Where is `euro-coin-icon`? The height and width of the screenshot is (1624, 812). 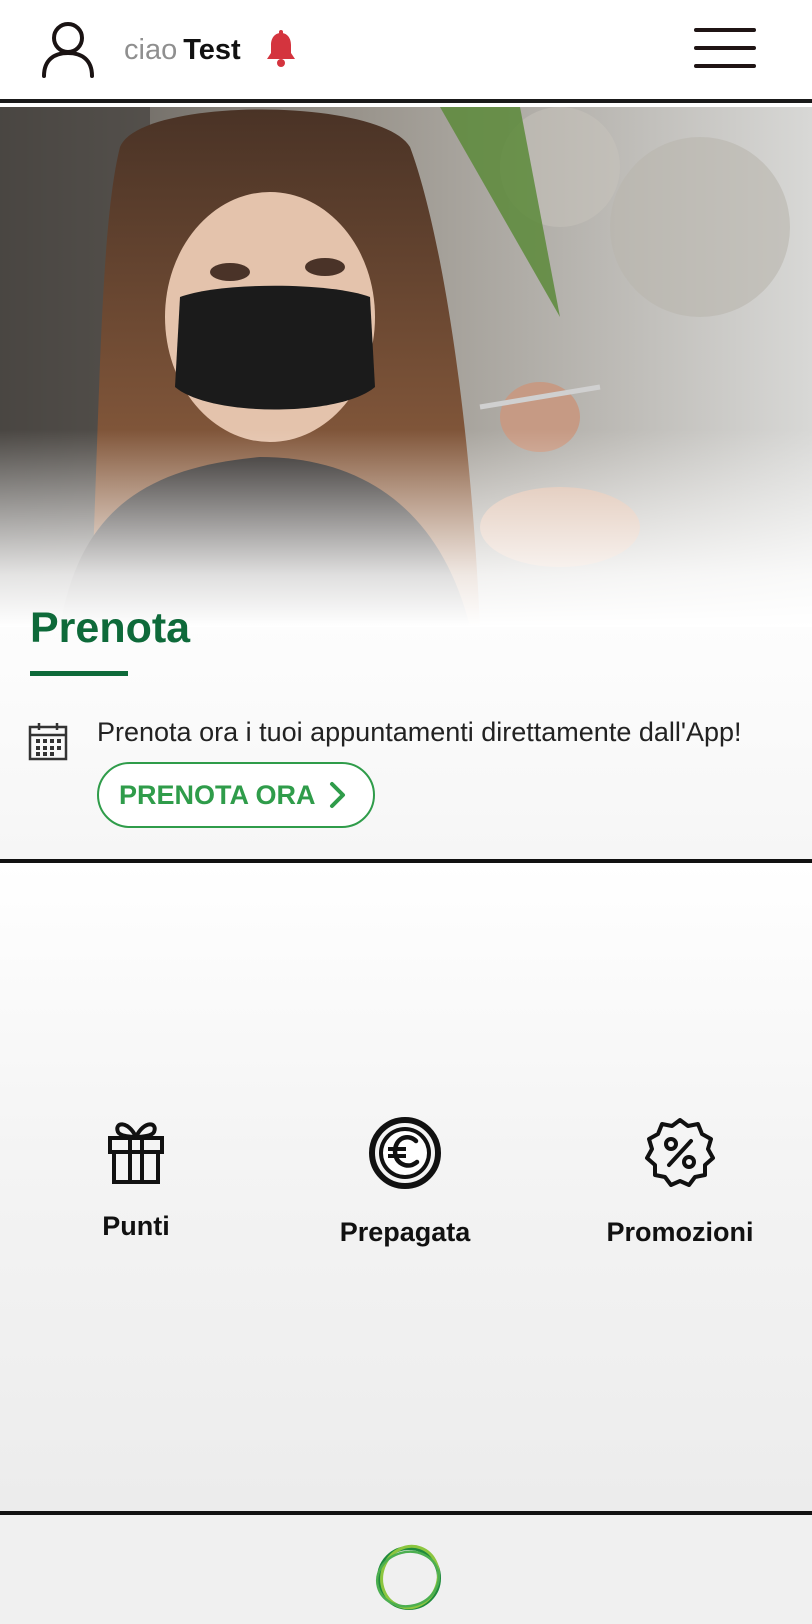 euro-coin-icon is located at coordinates (405, 1153).